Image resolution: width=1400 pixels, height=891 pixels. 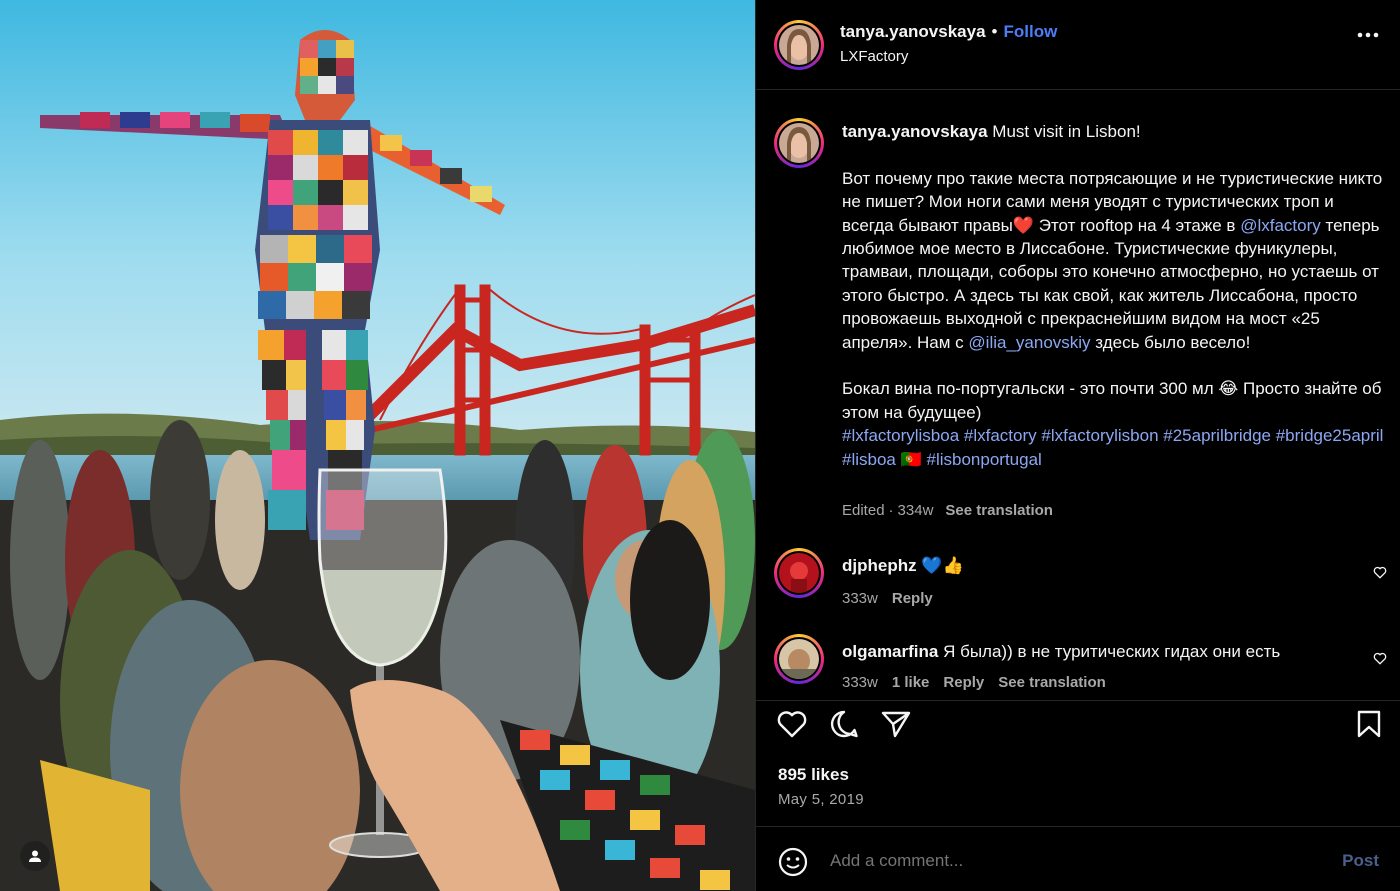 I want to click on comment-username: djphephz, so click(x=879, y=565).